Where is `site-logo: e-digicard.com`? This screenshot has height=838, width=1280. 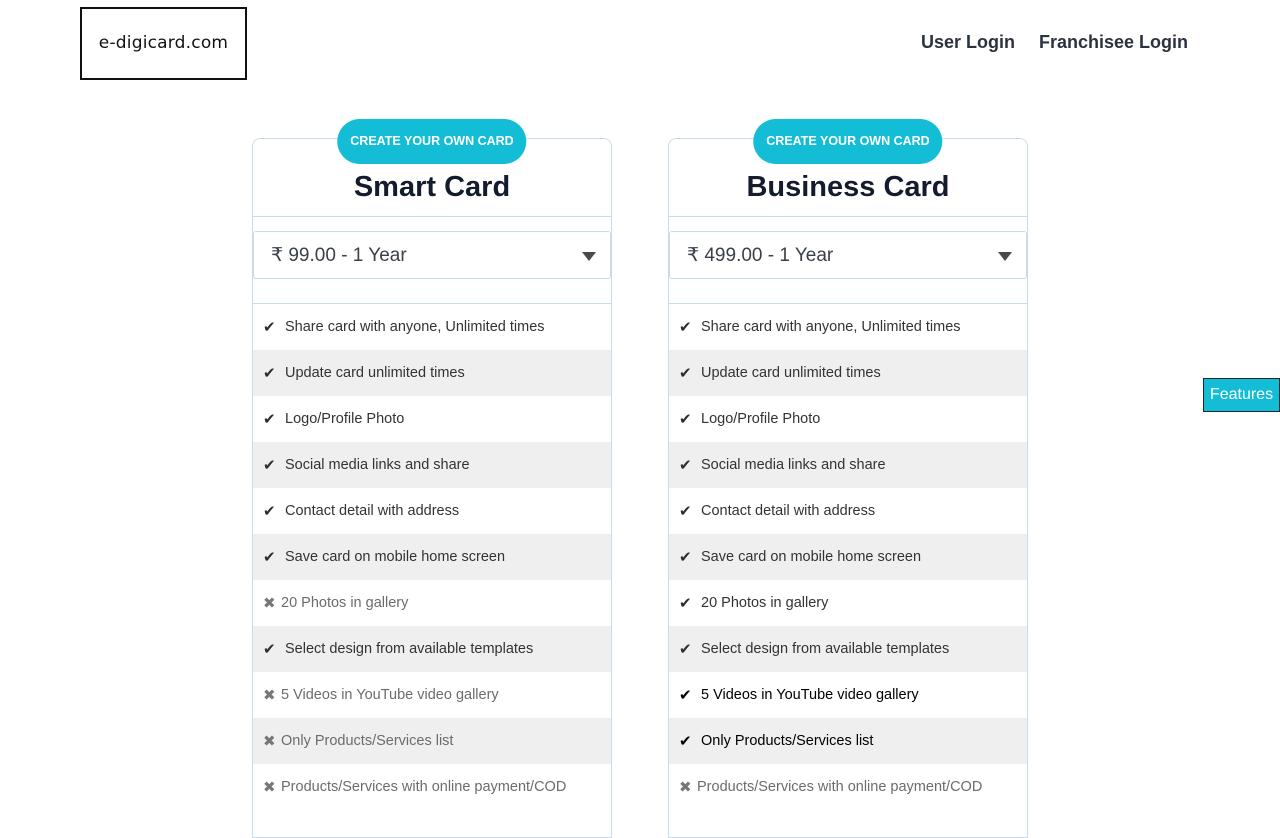 site-logo: e-digicard.com is located at coordinates (163, 43).